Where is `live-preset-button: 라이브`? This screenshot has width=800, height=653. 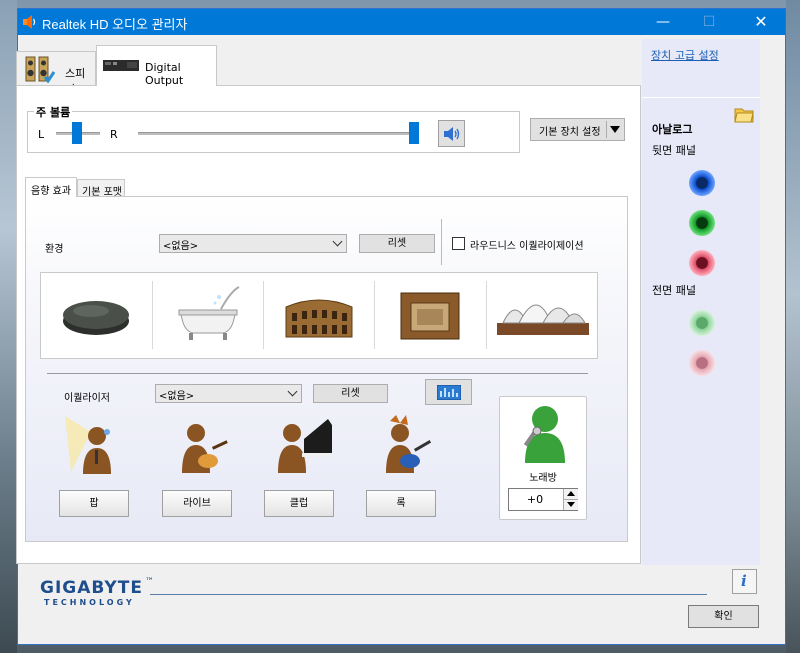
live-preset-button: 라이브 is located at coordinates (197, 503).